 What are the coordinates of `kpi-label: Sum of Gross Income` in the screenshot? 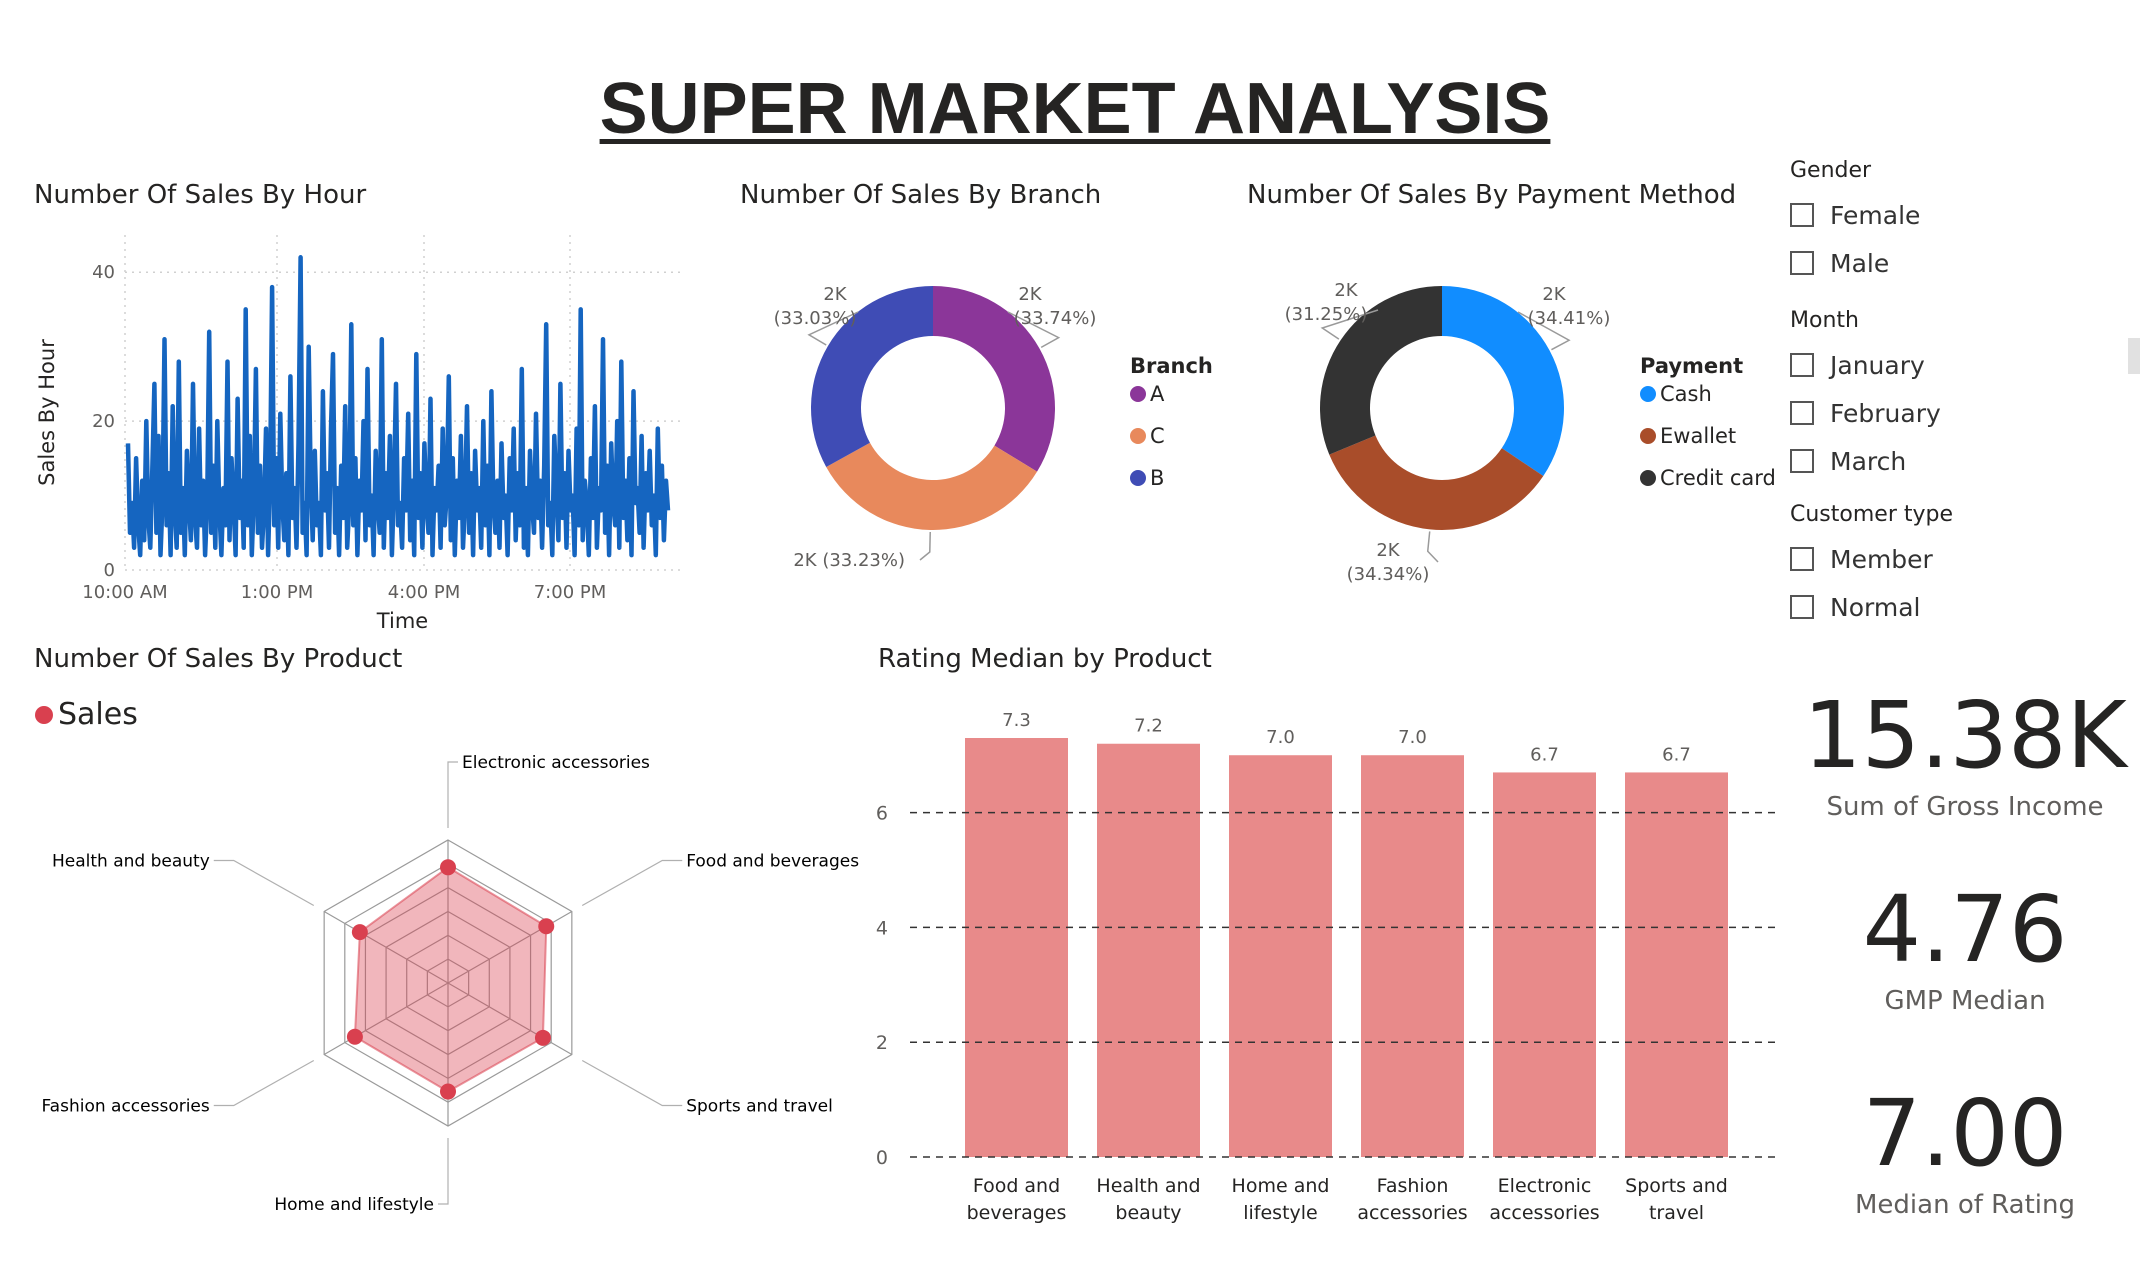 It's located at (1965, 807).